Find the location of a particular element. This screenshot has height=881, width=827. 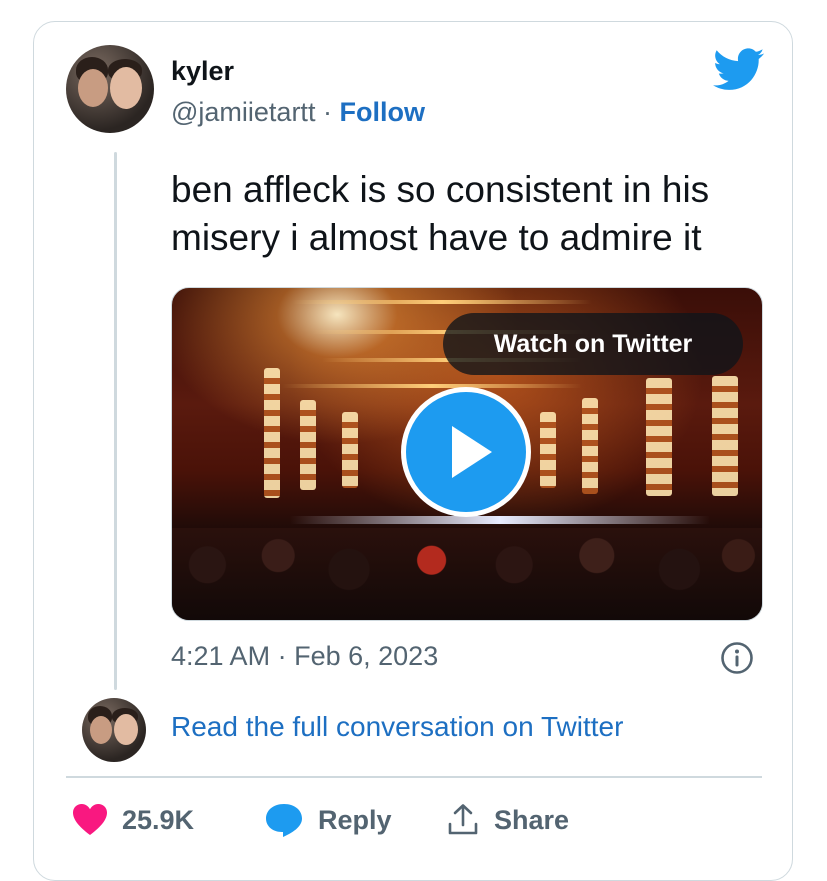

share-icon is located at coordinates (463, 819).